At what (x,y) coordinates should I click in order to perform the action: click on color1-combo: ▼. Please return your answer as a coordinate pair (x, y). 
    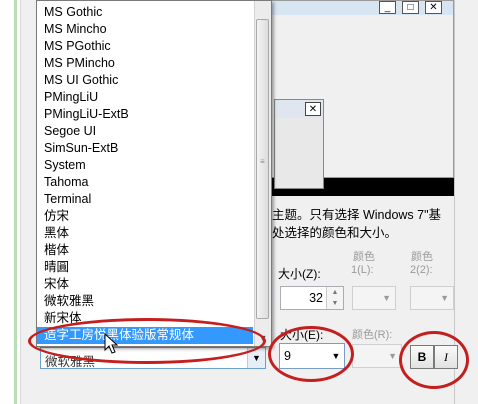
    Looking at the image, I should click on (374, 298).